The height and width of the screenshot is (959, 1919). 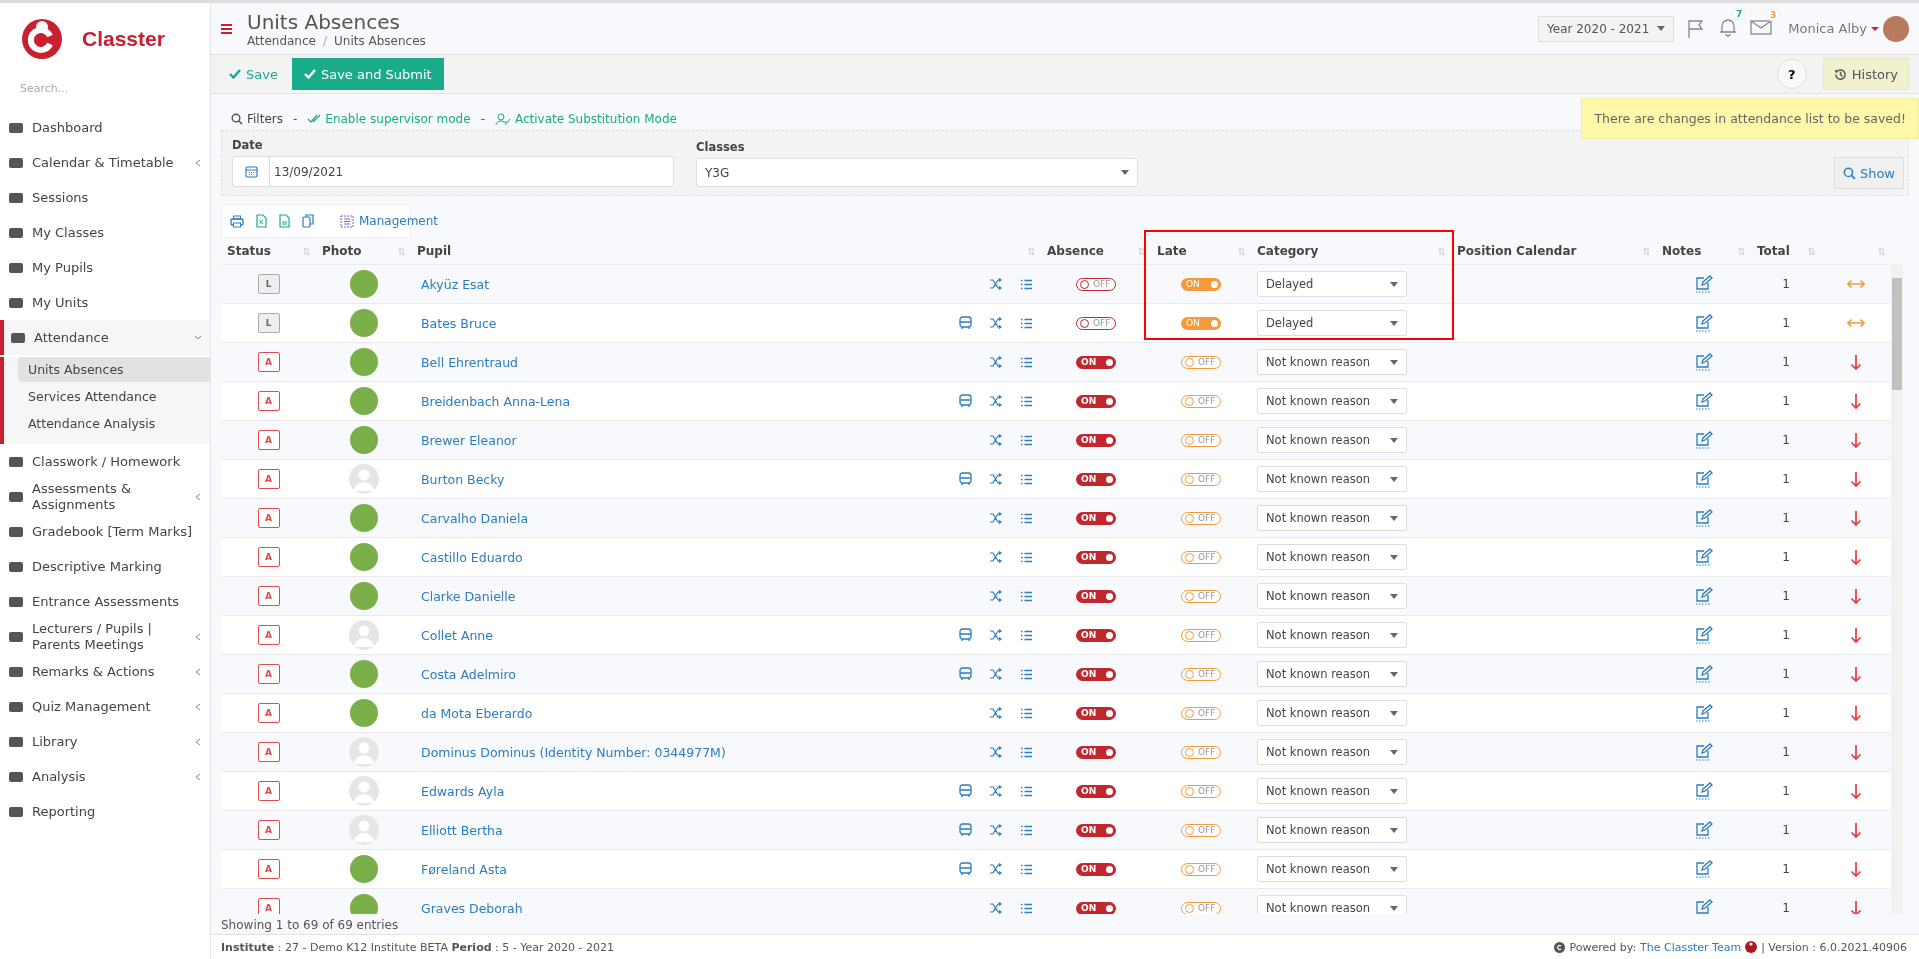 I want to click on pupil-name-link: Bates Bruce, so click(x=690, y=323).